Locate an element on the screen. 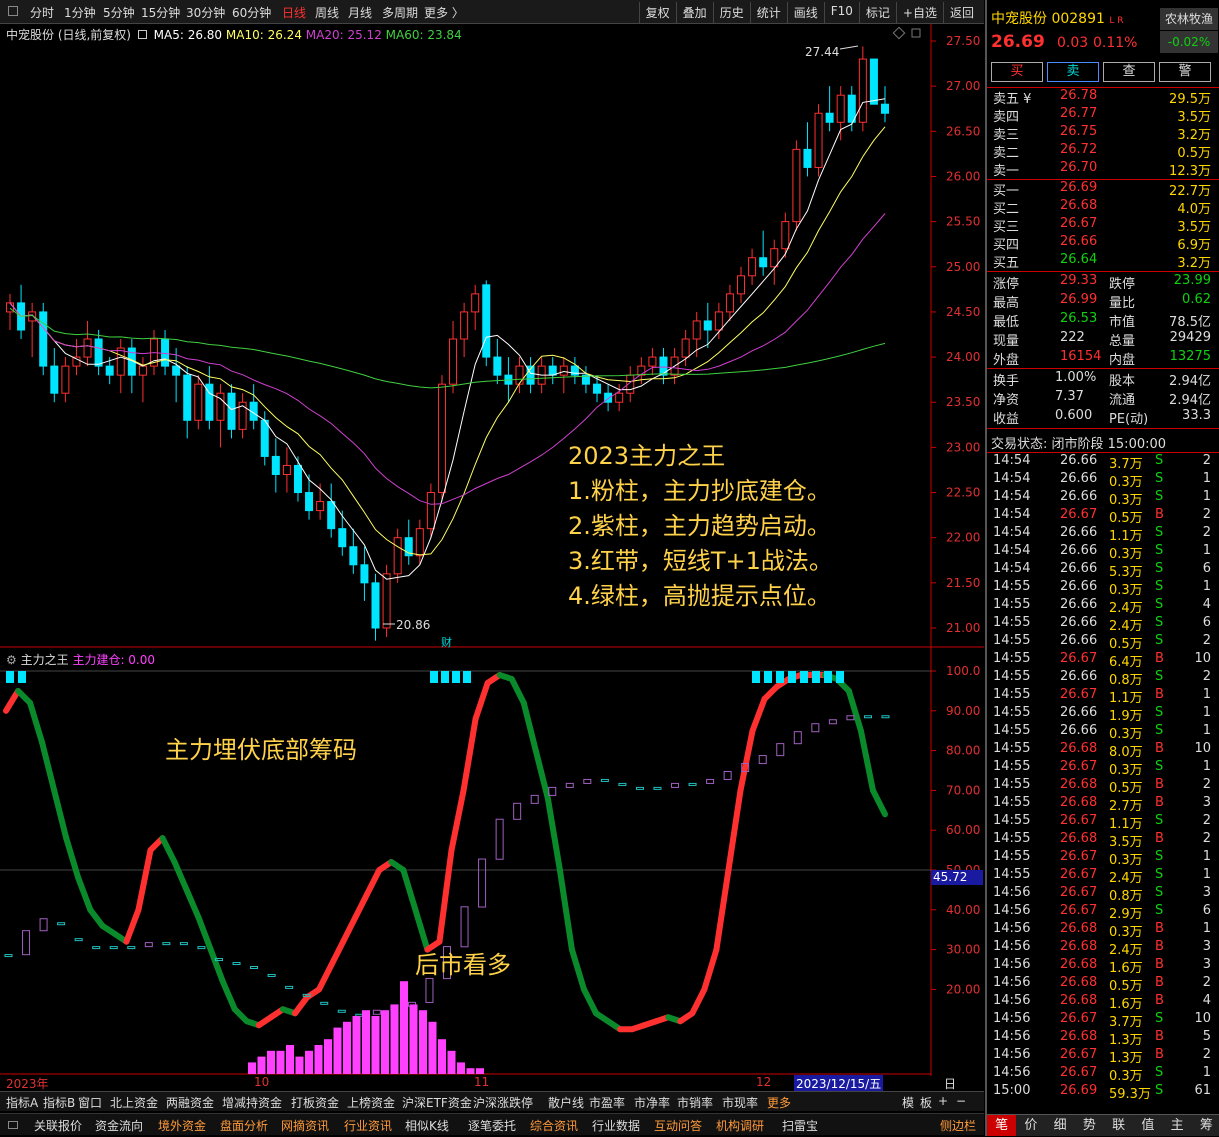  indicator-tab-10: 散户线 is located at coordinates (566, 1102).